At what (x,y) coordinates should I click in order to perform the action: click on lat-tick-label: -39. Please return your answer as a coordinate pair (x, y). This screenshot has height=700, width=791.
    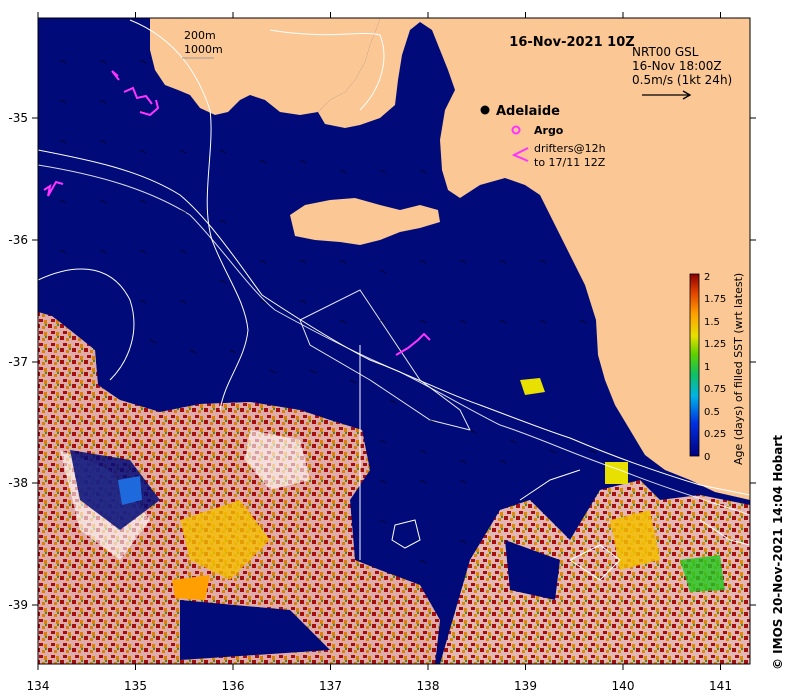
    Looking at the image, I should click on (18, 605).